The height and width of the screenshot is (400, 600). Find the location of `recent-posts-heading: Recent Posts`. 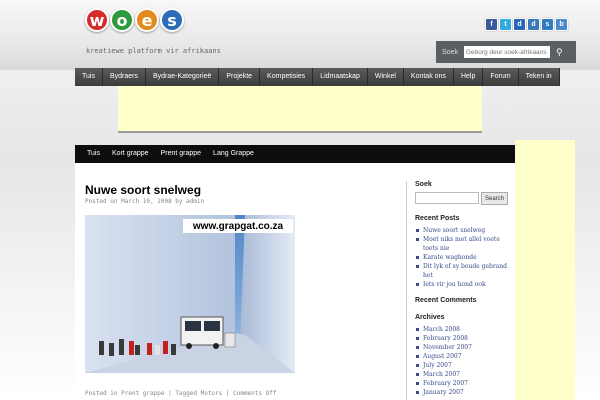

recent-posts-heading: Recent Posts is located at coordinates (437, 218).